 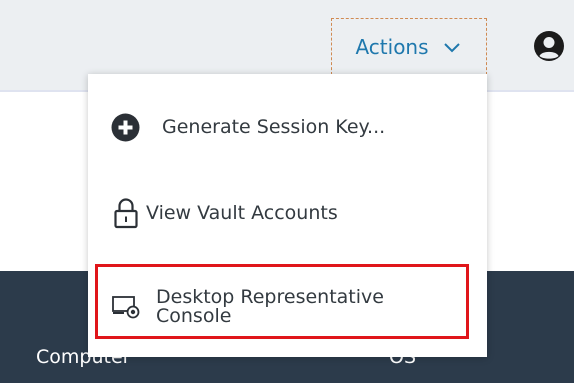 What do you see at coordinates (392, 46) in the screenshot?
I see `actions-label: Actions` at bounding box center [392, 46].